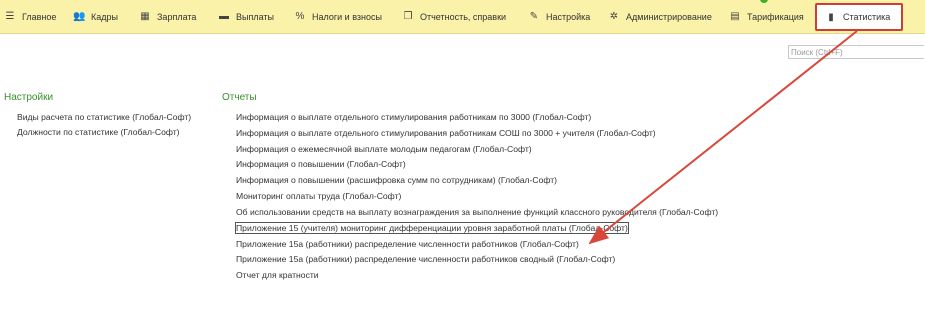 The height and width of the screenshot is (333, 925). Describe the element at coordinates (614, 16) in the screenshot. I see `gear-icon: ✲` at that location.